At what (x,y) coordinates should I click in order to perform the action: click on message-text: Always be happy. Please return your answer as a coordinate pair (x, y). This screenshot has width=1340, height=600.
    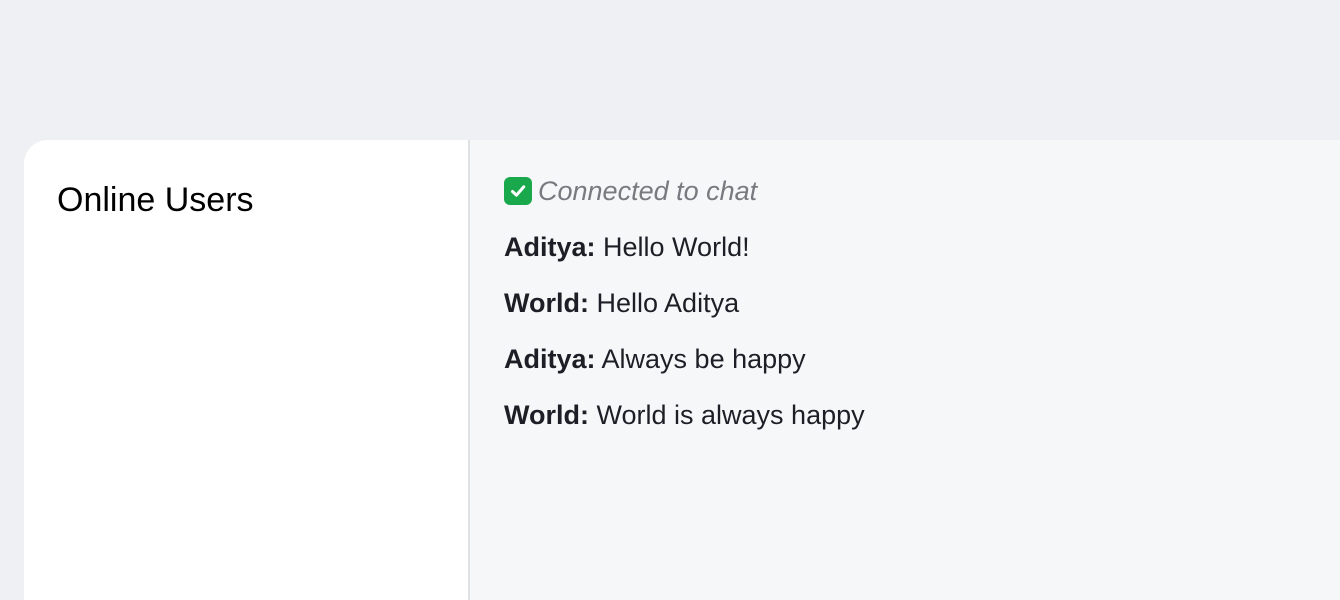
    Looking at the image, I should click on (703, 359).